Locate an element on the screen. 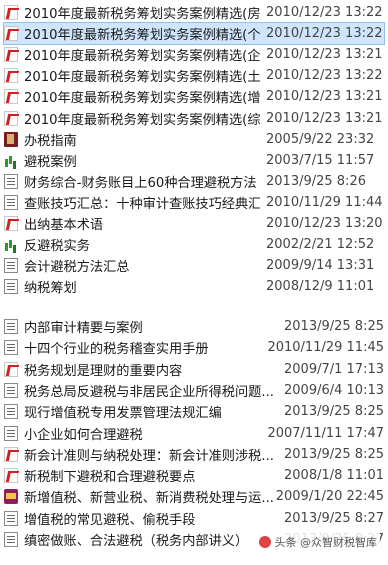 The height and width of the screenshot is (565, 388). file-name: 小企业如何合理避税 is located at coordinates (83, 435).